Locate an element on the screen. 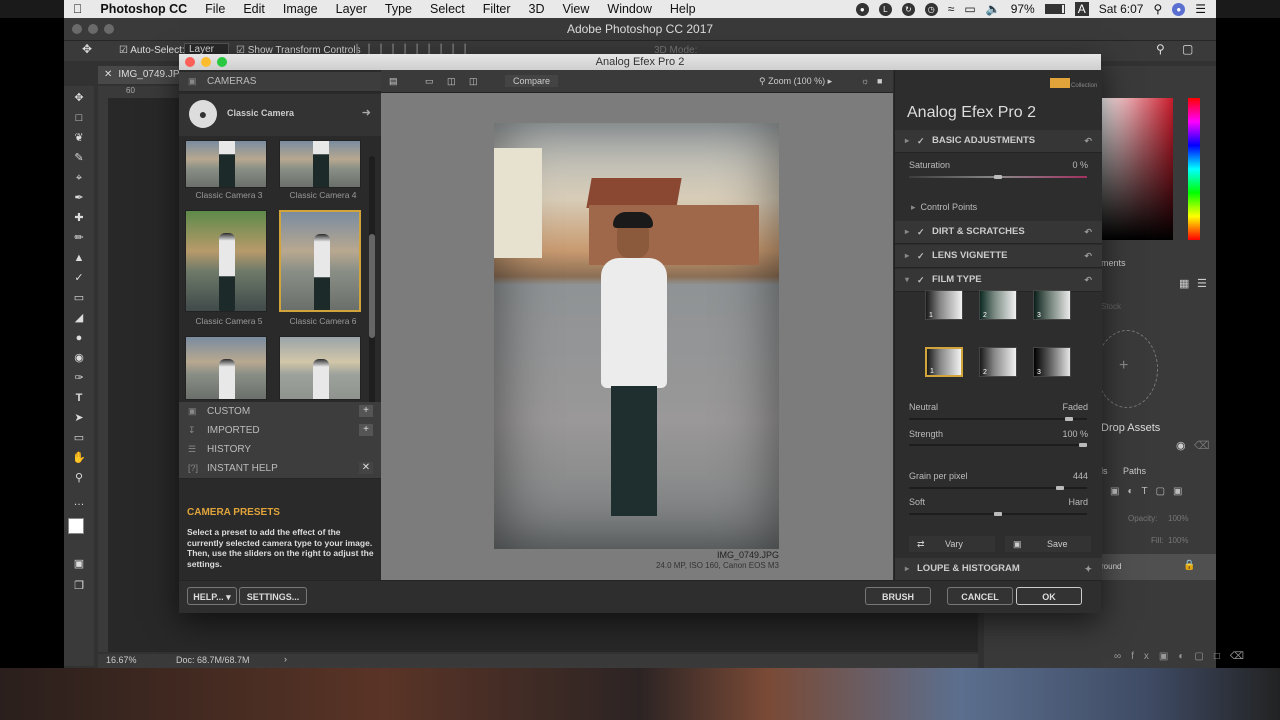  single-view-icon: ▭ is located at coordinates (429, 81).